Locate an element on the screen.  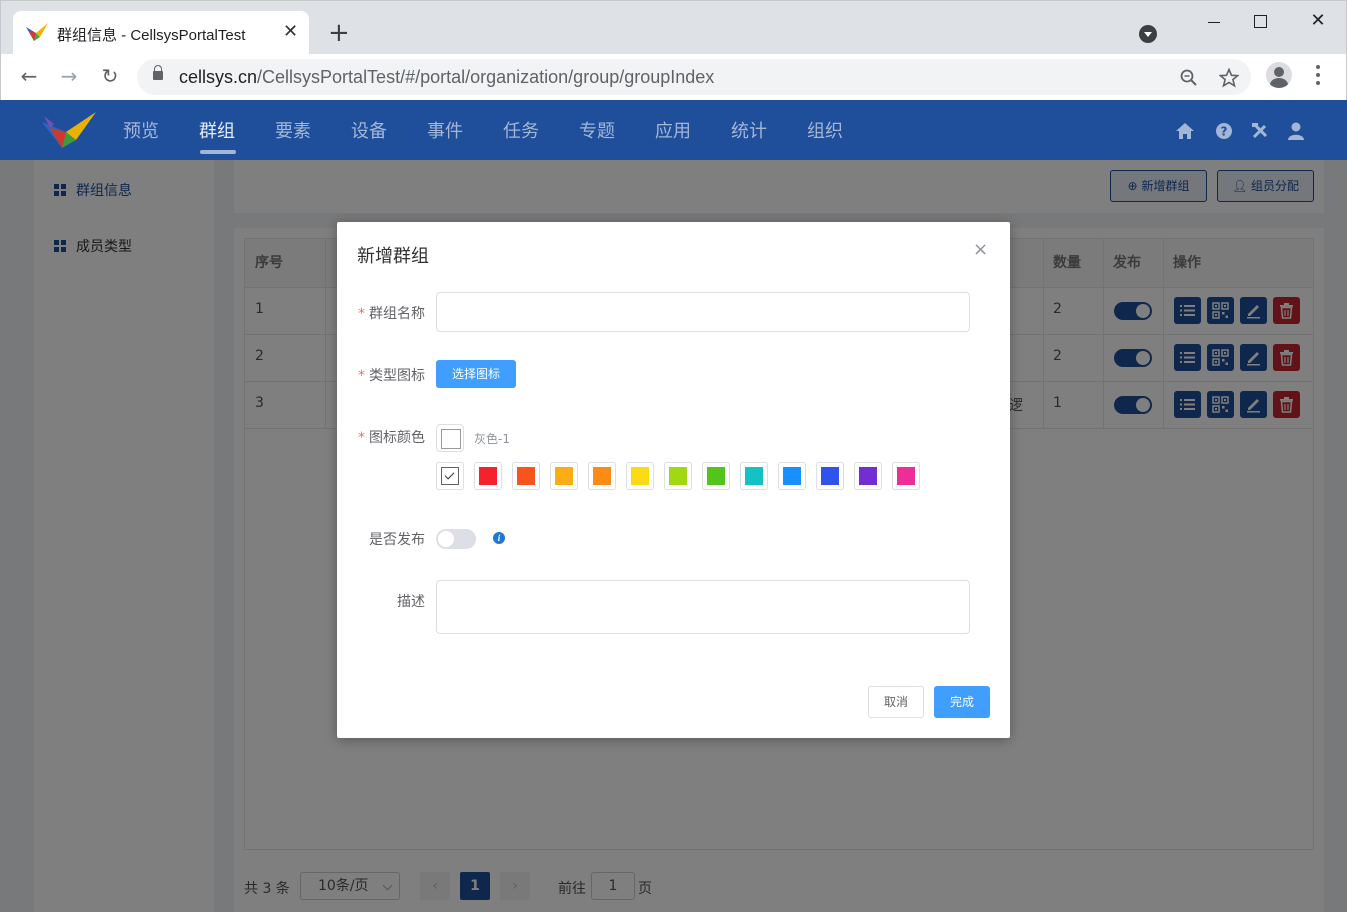
browser-tab: 群组信息 - CellsysPortalTest ✕ is located at coordinates (161, 33).